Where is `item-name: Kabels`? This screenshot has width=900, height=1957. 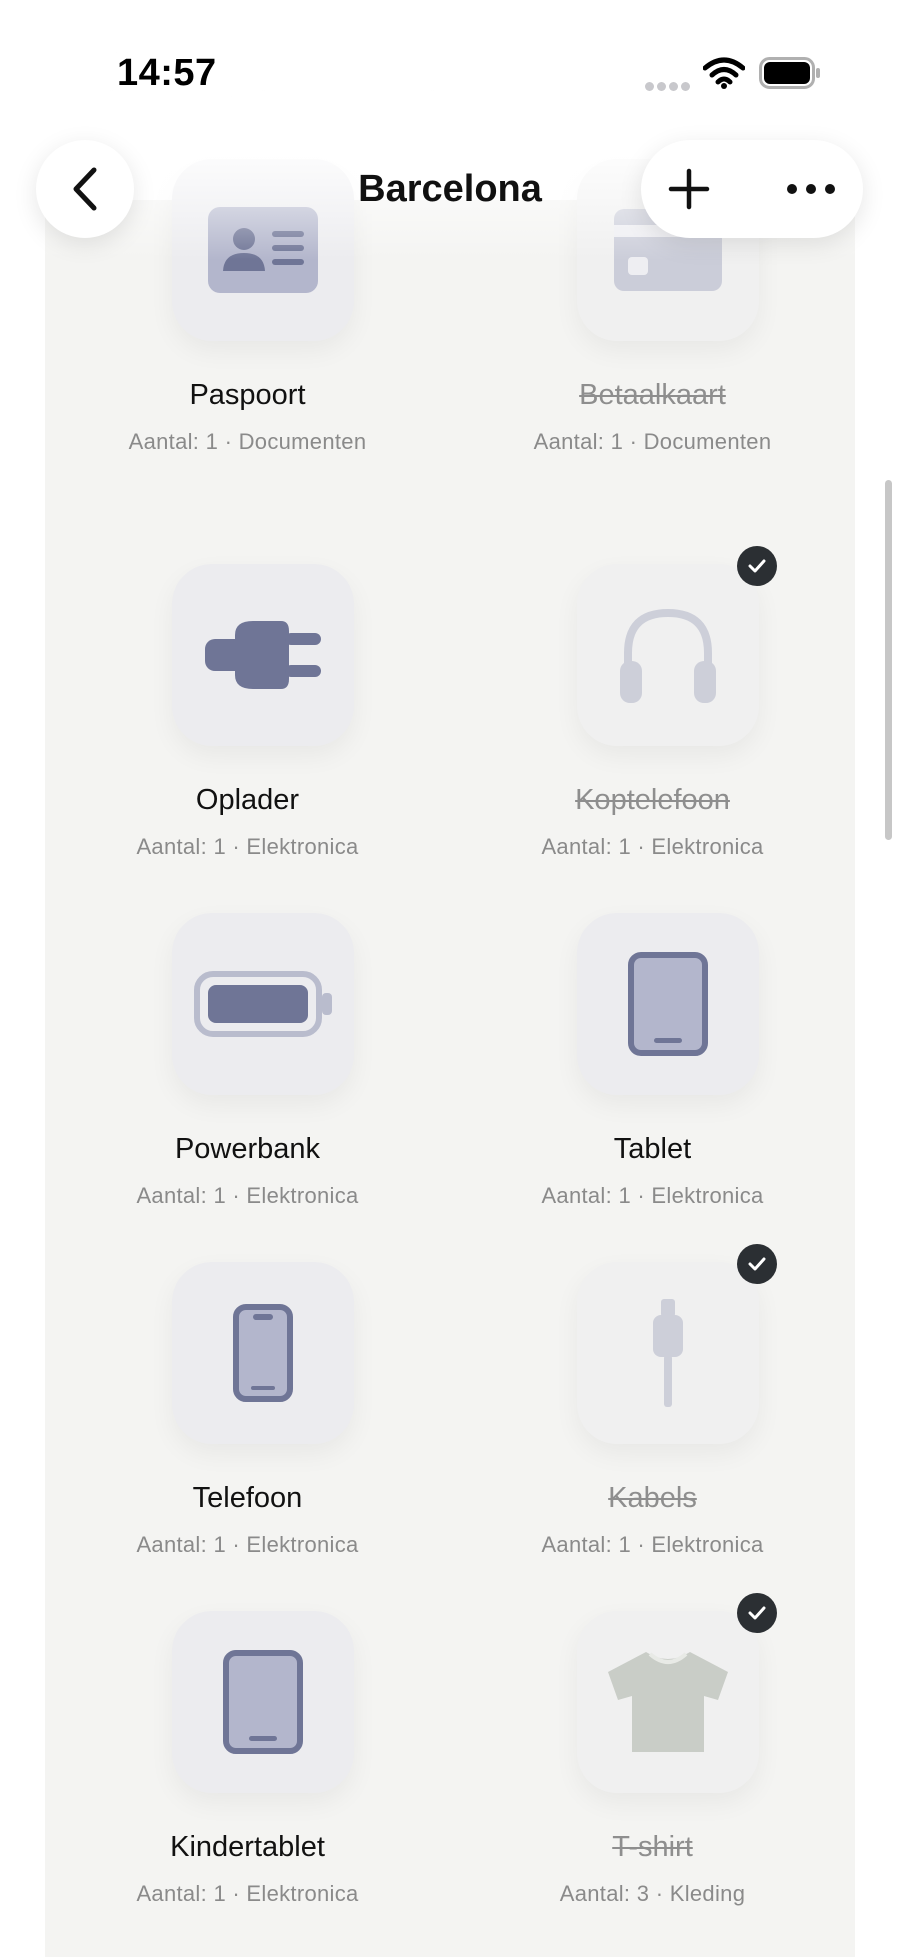 item-name: Kabels is located at coordinates (652, 1498).